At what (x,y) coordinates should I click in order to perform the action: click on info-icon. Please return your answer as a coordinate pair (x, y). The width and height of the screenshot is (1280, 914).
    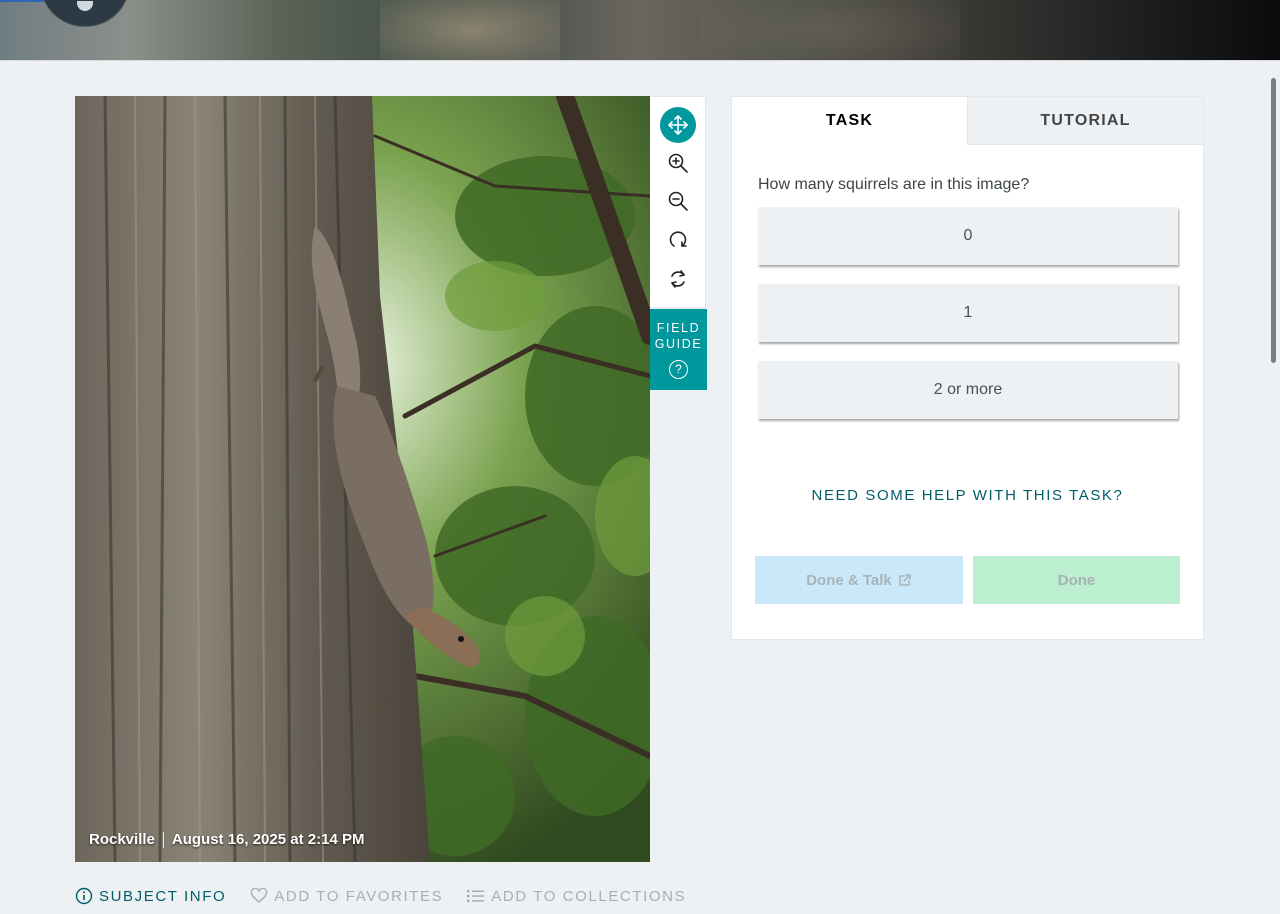
    Looking at the image, I should click on (84, 896).